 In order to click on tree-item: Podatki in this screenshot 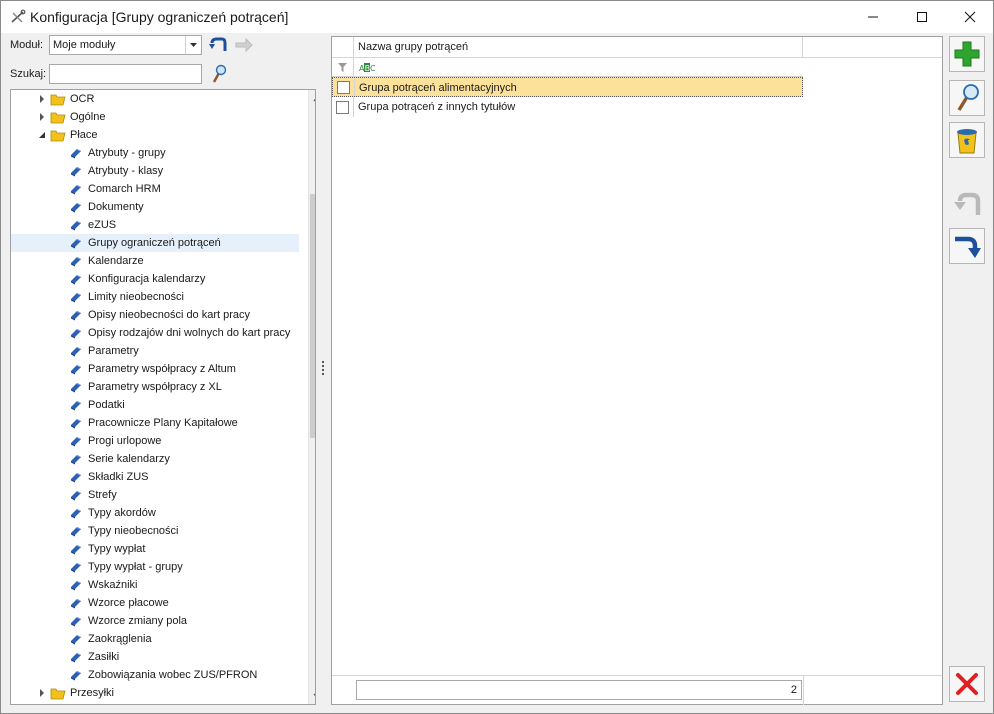, I will do `click(155, 405)`.